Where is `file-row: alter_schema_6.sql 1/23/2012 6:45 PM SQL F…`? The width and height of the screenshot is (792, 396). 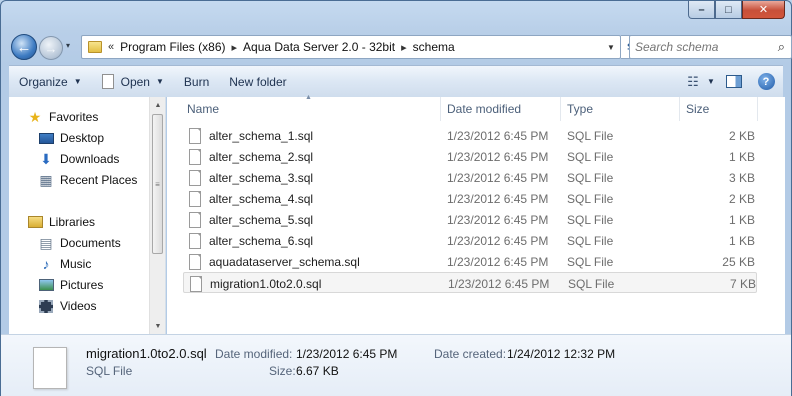
file-row: alter_schema_6.sql 1/23/2012 6:45 PM SQL F… is located at coordinates (470, 240).